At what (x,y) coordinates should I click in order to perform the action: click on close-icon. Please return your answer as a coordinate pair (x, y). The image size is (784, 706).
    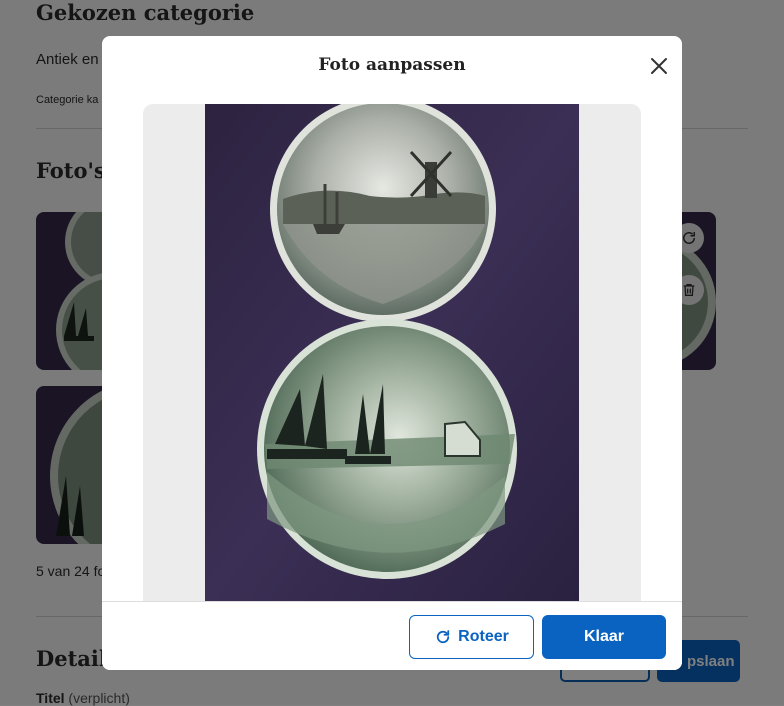
    Looking at the image, I should click on (659, 66).